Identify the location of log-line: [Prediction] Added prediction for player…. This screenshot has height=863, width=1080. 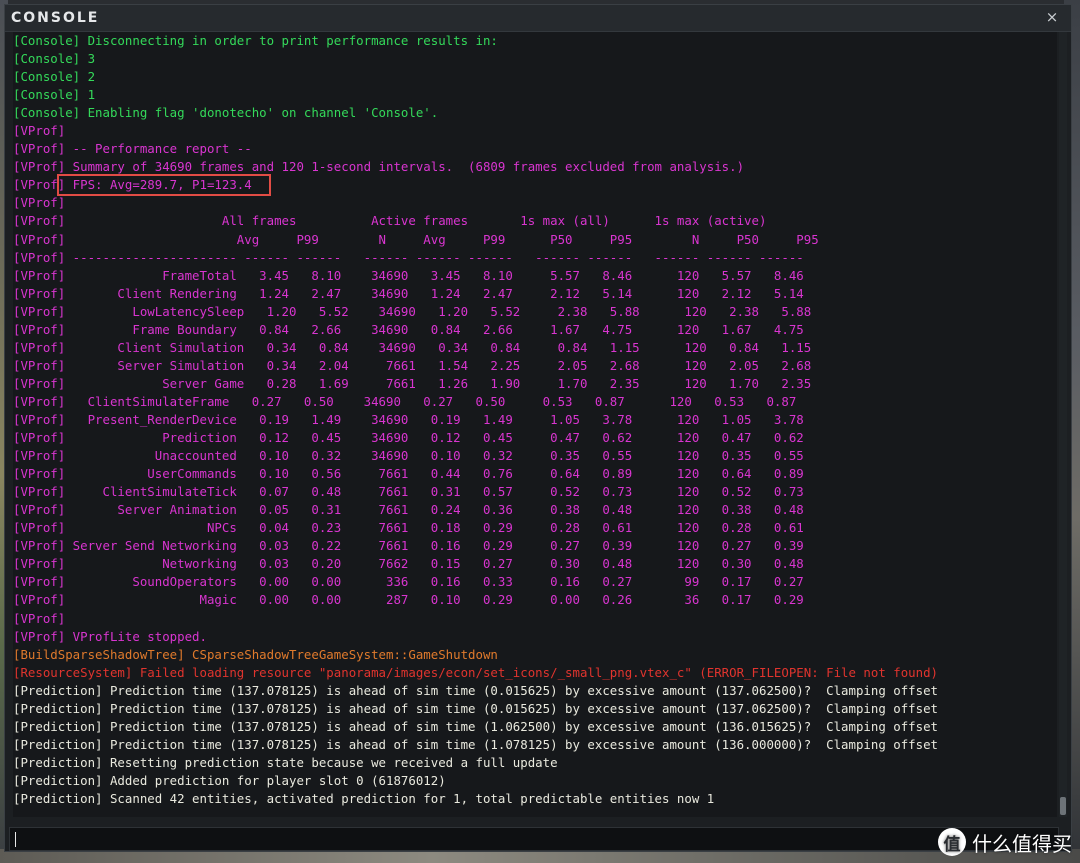
(229, 780).